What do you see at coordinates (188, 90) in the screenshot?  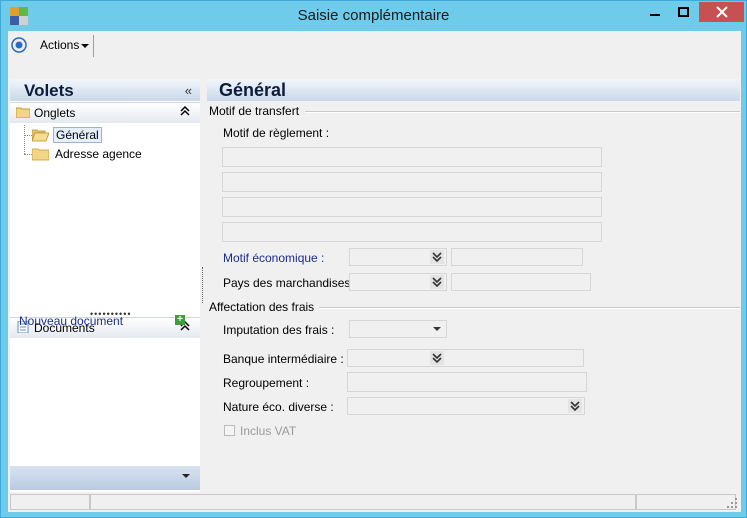 I see `collapse-panel-icon: «` at bounding box center [188, 90].